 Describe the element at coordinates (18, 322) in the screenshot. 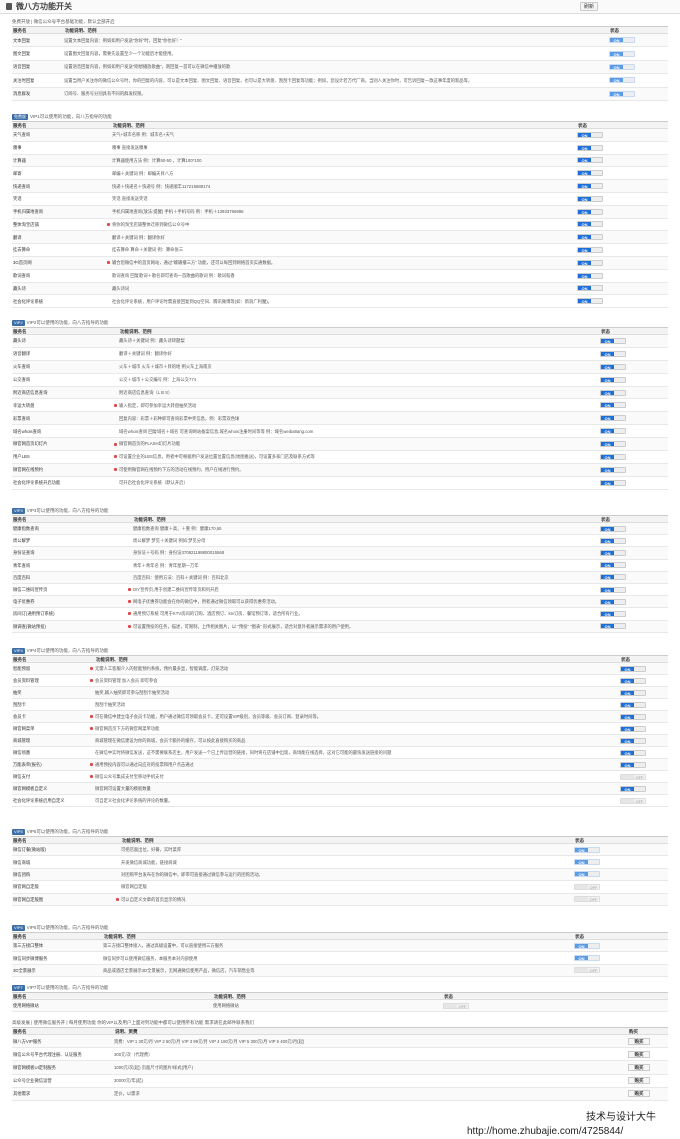

I see `tier-badge: VIP2` at that location.